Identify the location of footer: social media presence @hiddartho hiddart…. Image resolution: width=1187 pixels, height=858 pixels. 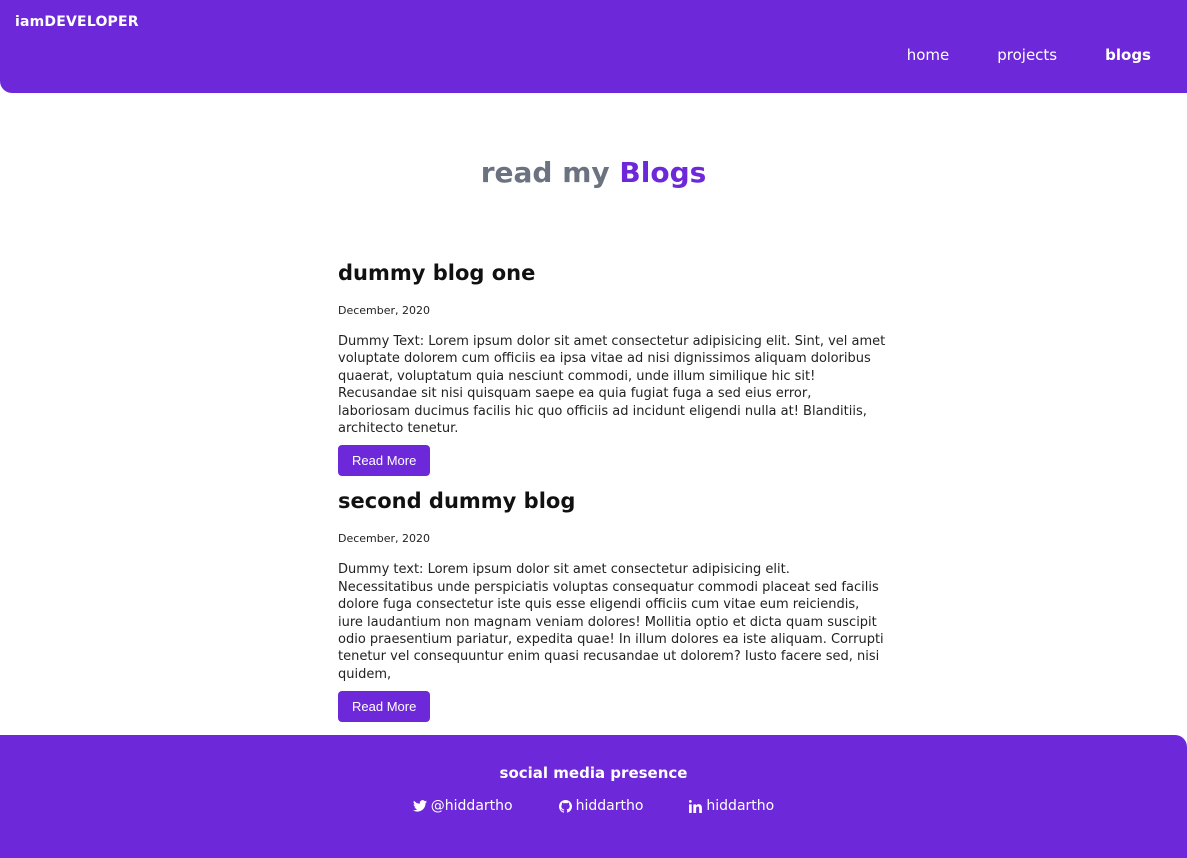
(593, 796).